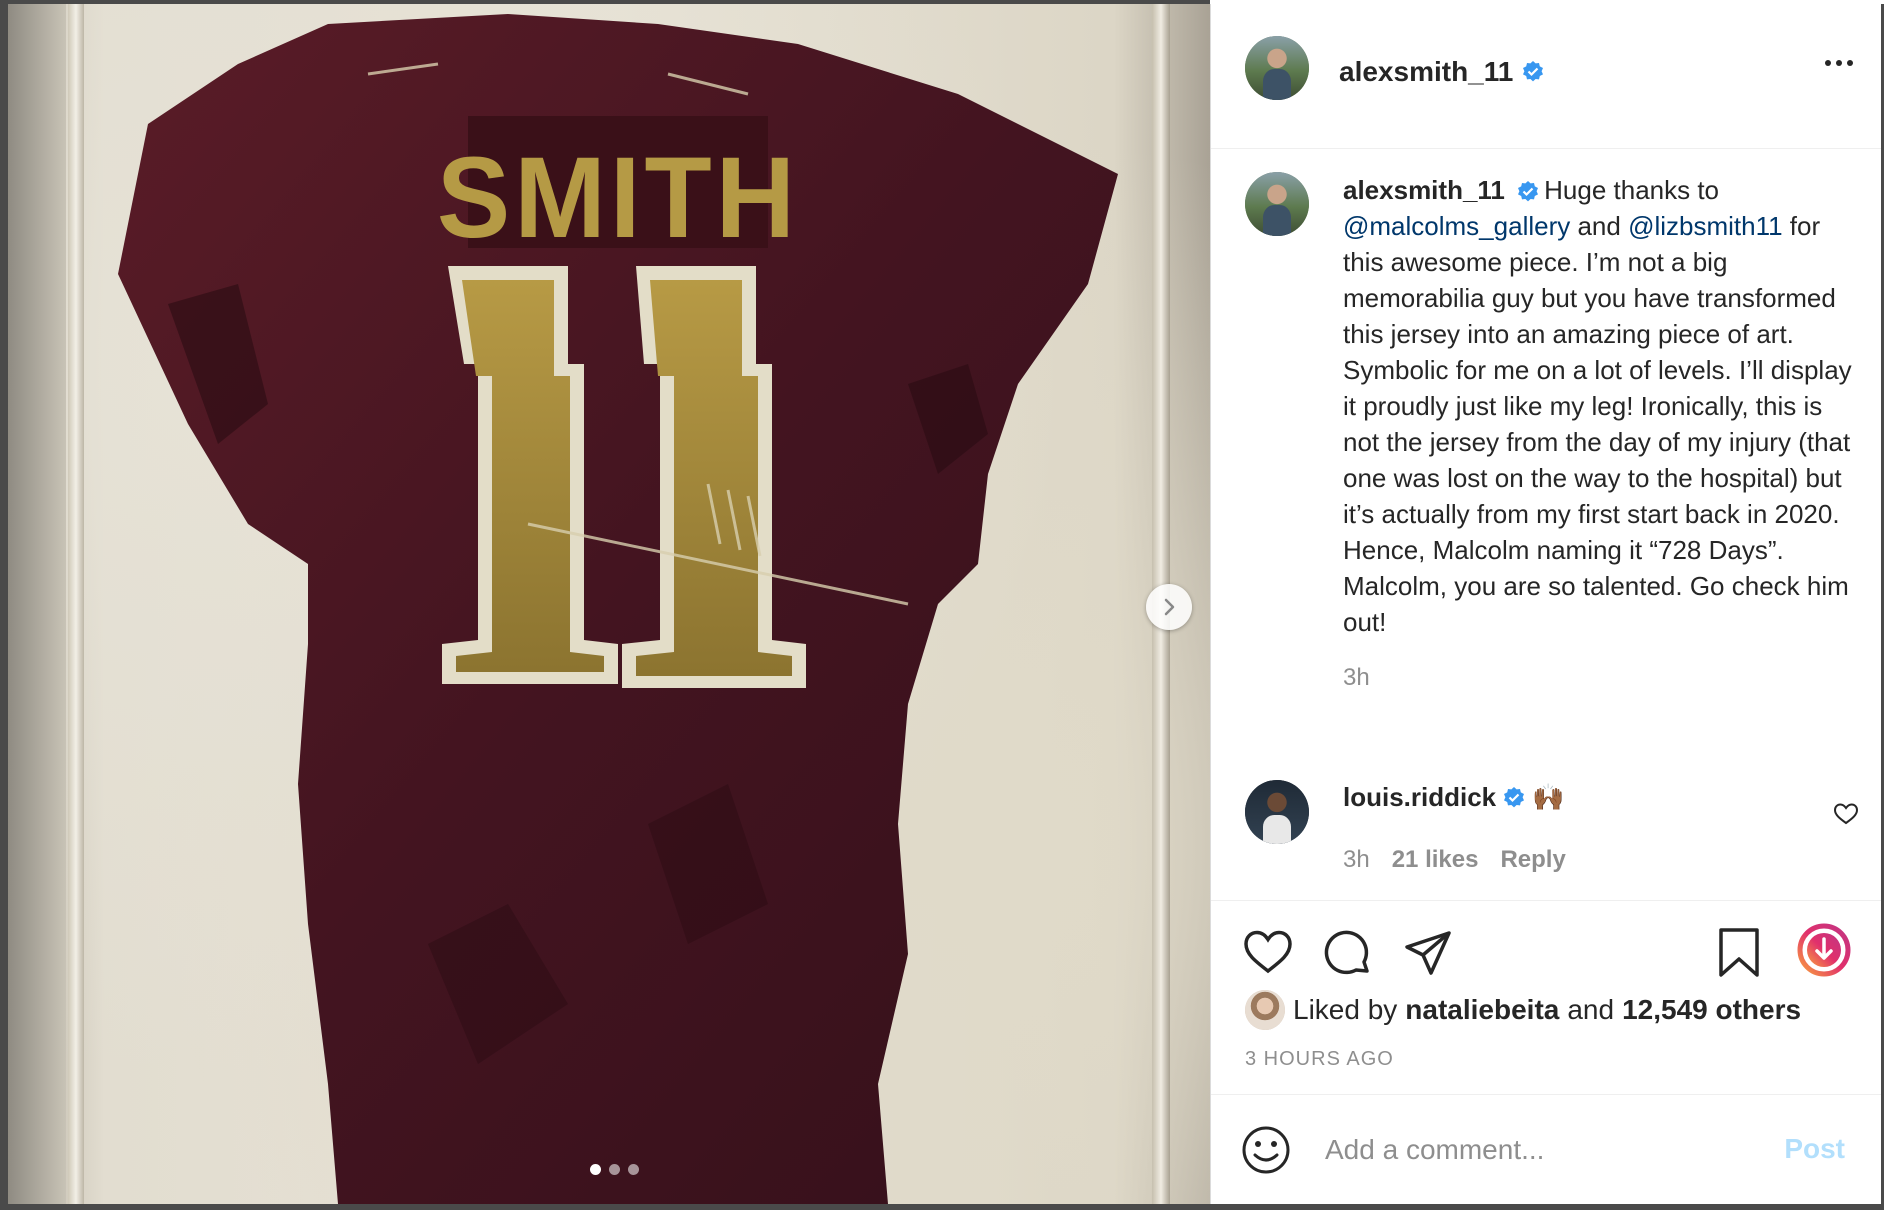 The height and width of the screenshot is (1210, 1884). Describe the element at coordinates (1532, 860) in the screenshot. I see `reply-button: Reply` at that location.